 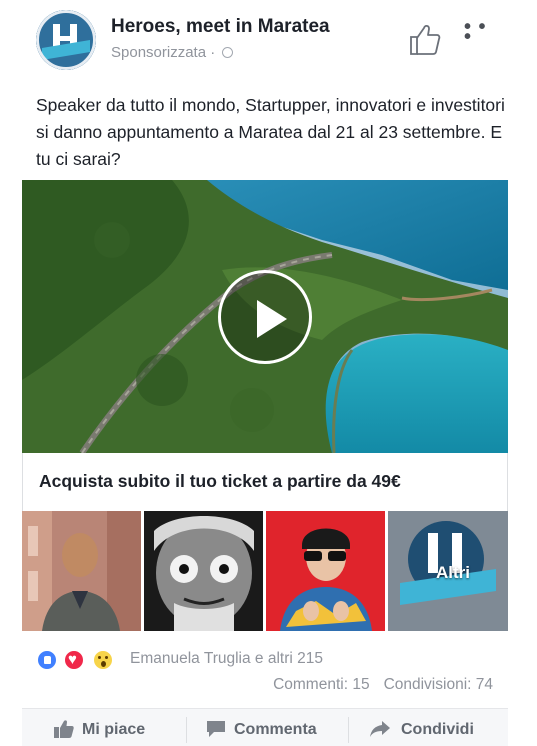 What do you see at coordinates (321, 684) in the screenshot?
I see `comments-count: Commenti: 15` at bounding box center [321, 684].